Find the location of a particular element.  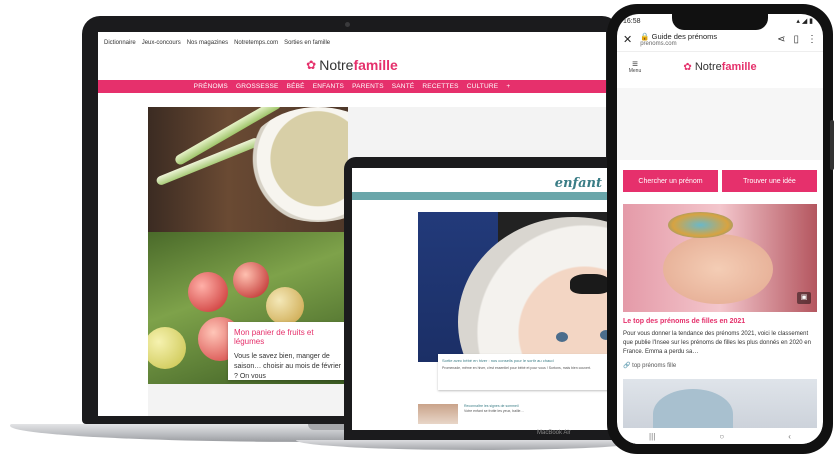

nav-item-bebe: BÉBÉ is located at coordinates (296, 86).